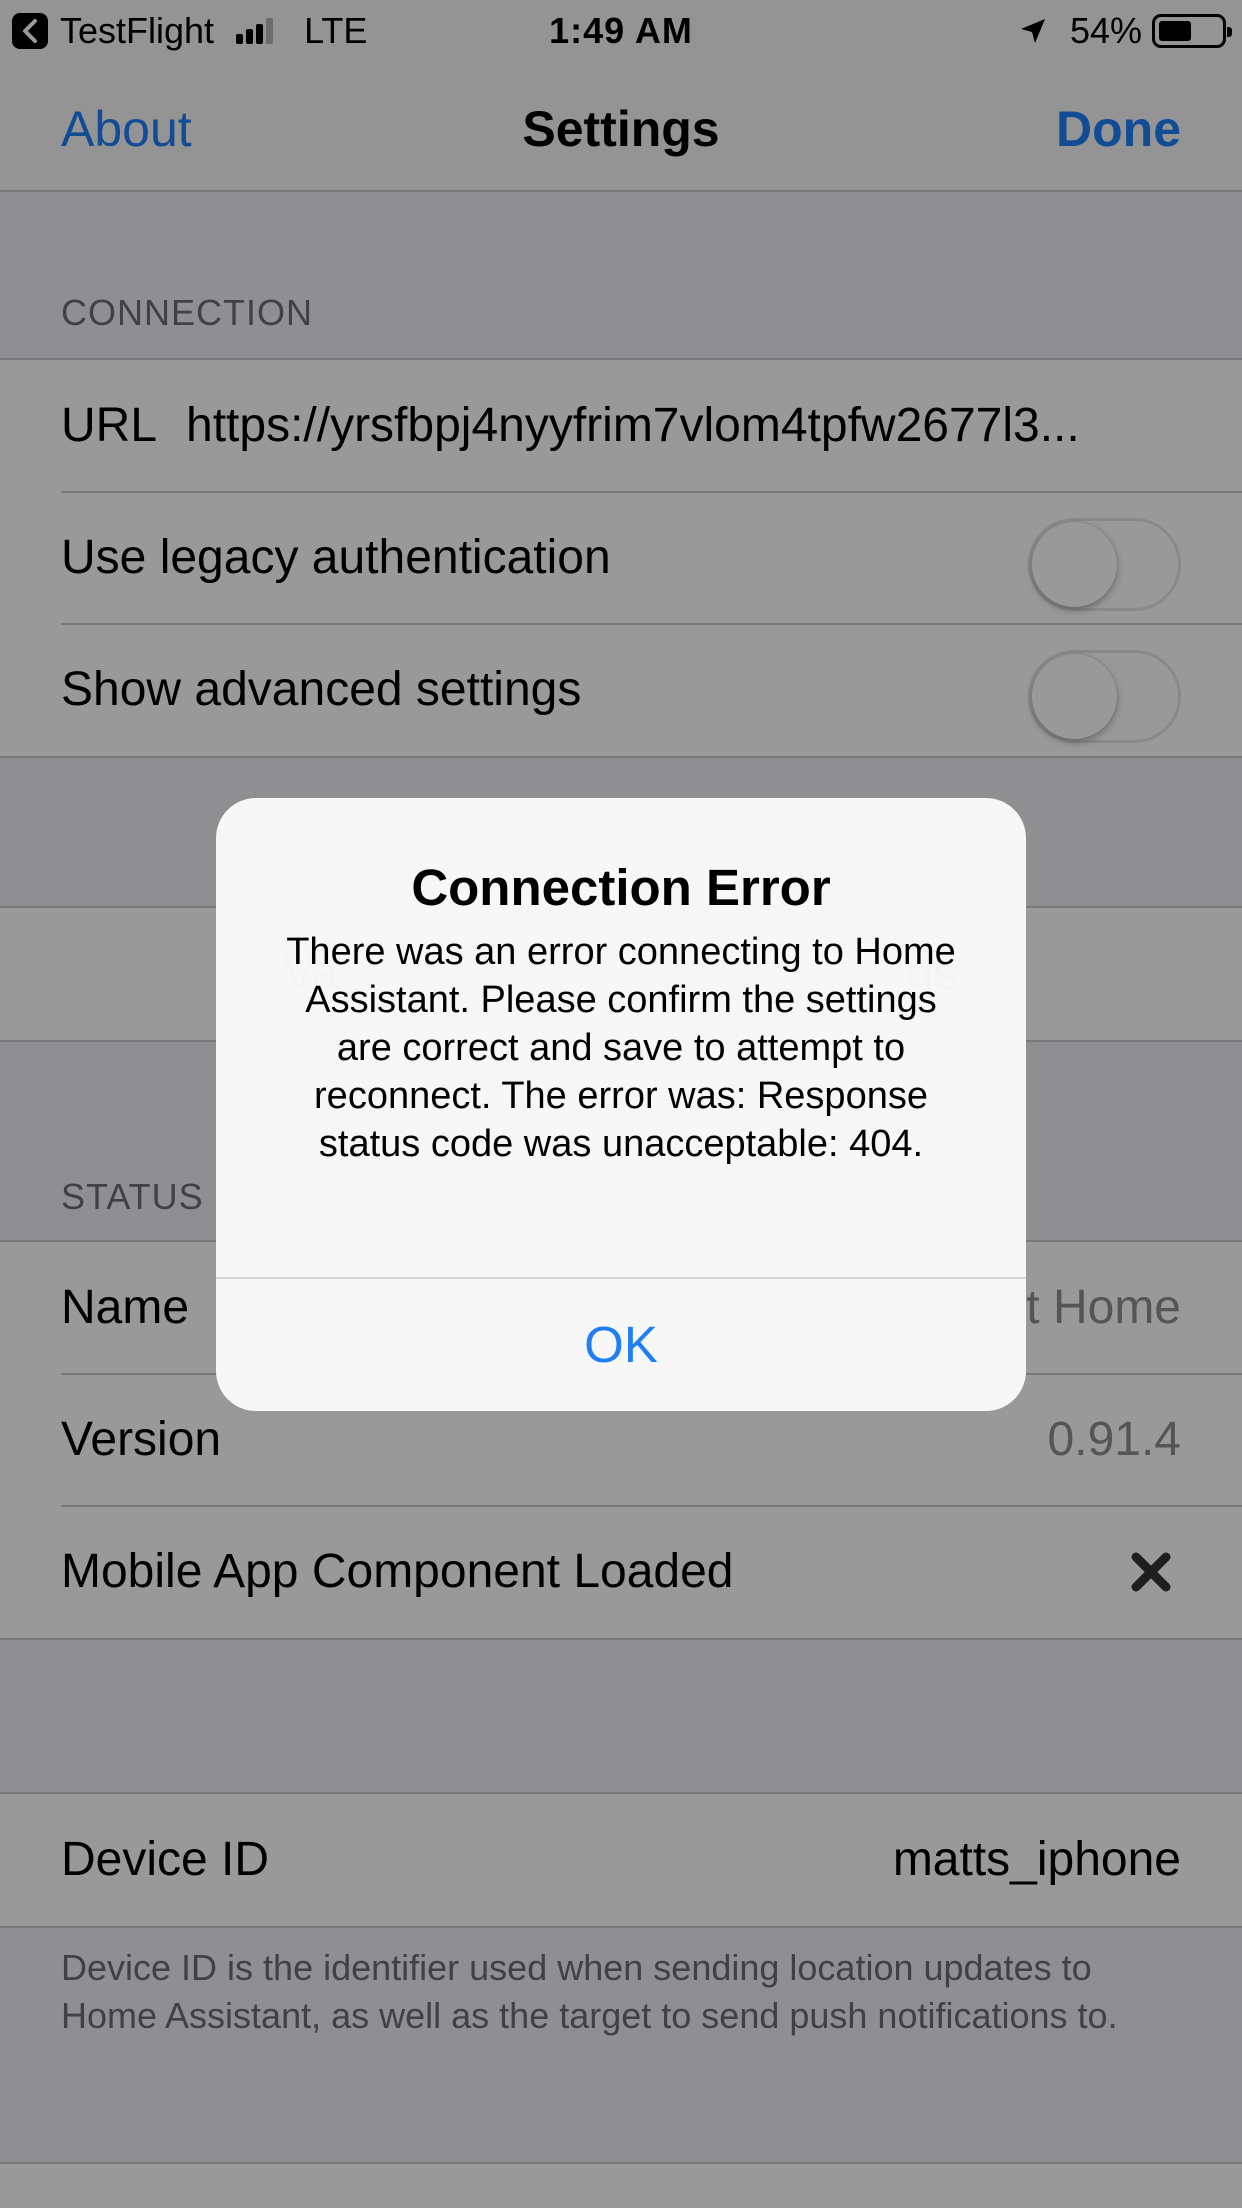 The image size is (1242, 2208). Describe the element at coordinates (621, 1345) in the screenshot. I see `alert-ok-button: OK` at that location.